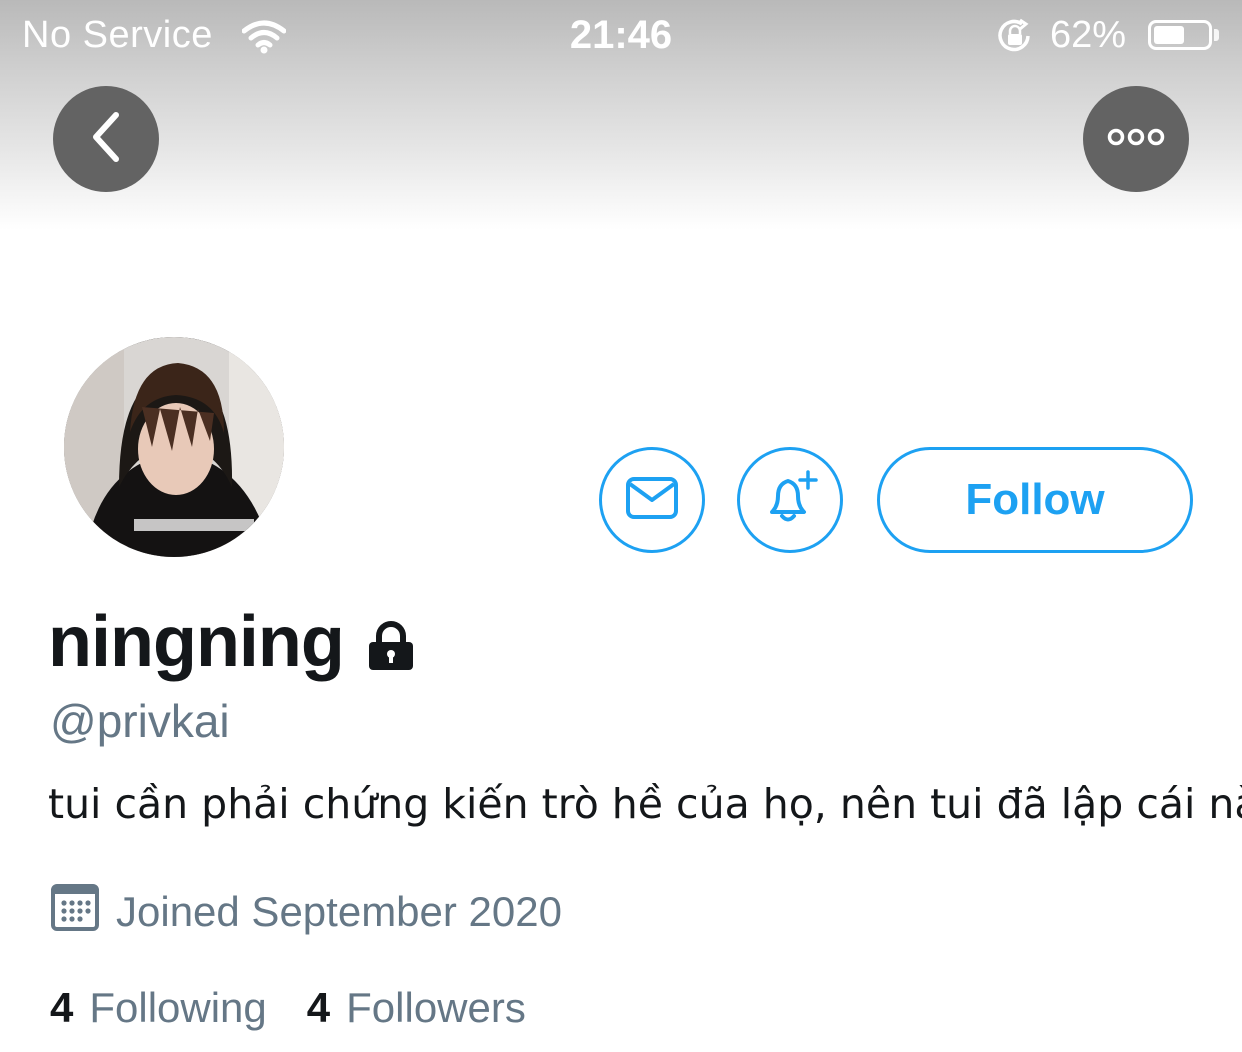  I want to click on handle: @privkai, so click(140, 721).